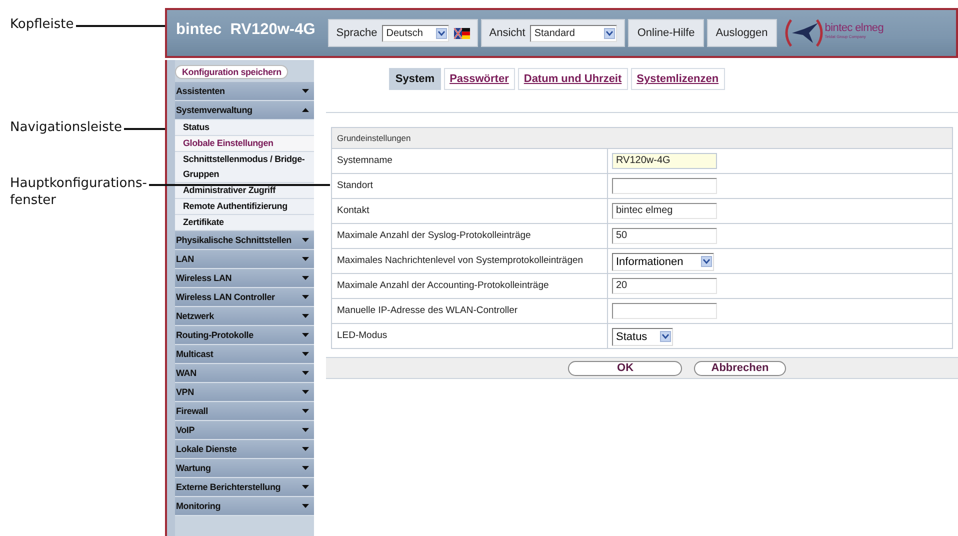  Describe the element at coordinates (244, 335) in the screenshot. I see `menu-item: Routing-Protokolle` at that location.